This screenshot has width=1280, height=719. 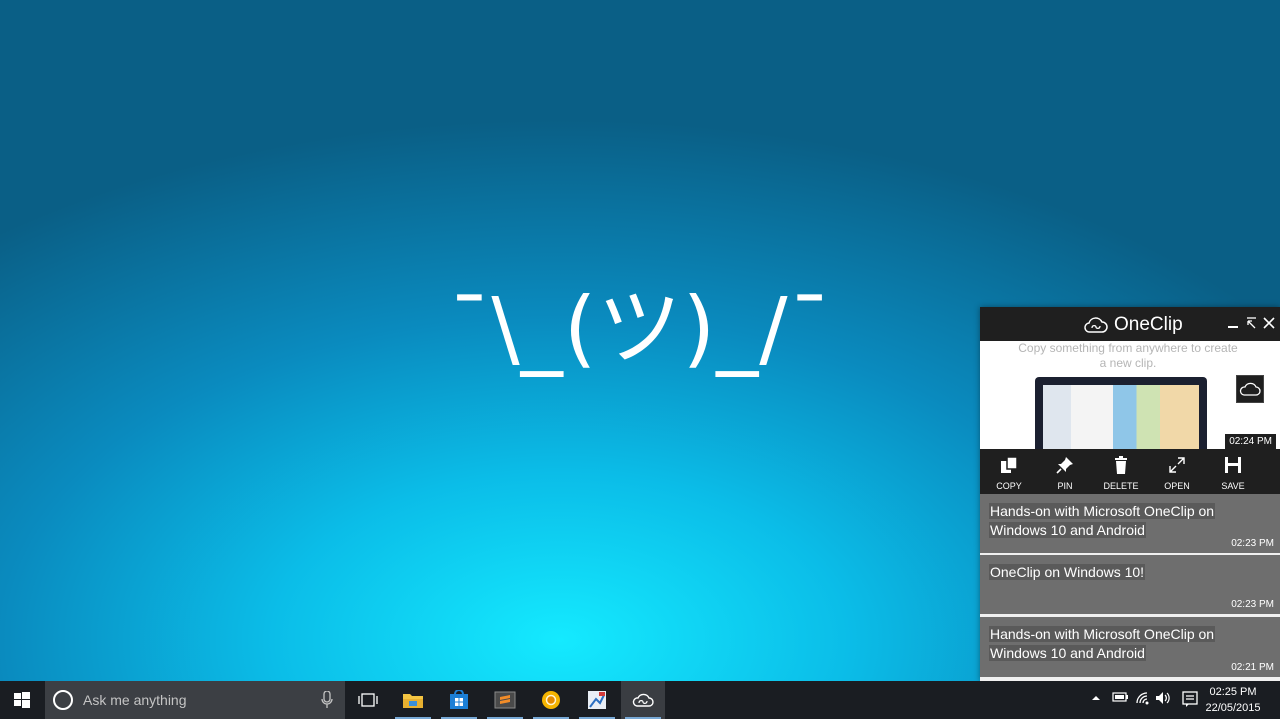 I want to click on store-icon, so click(x=459, y=699).